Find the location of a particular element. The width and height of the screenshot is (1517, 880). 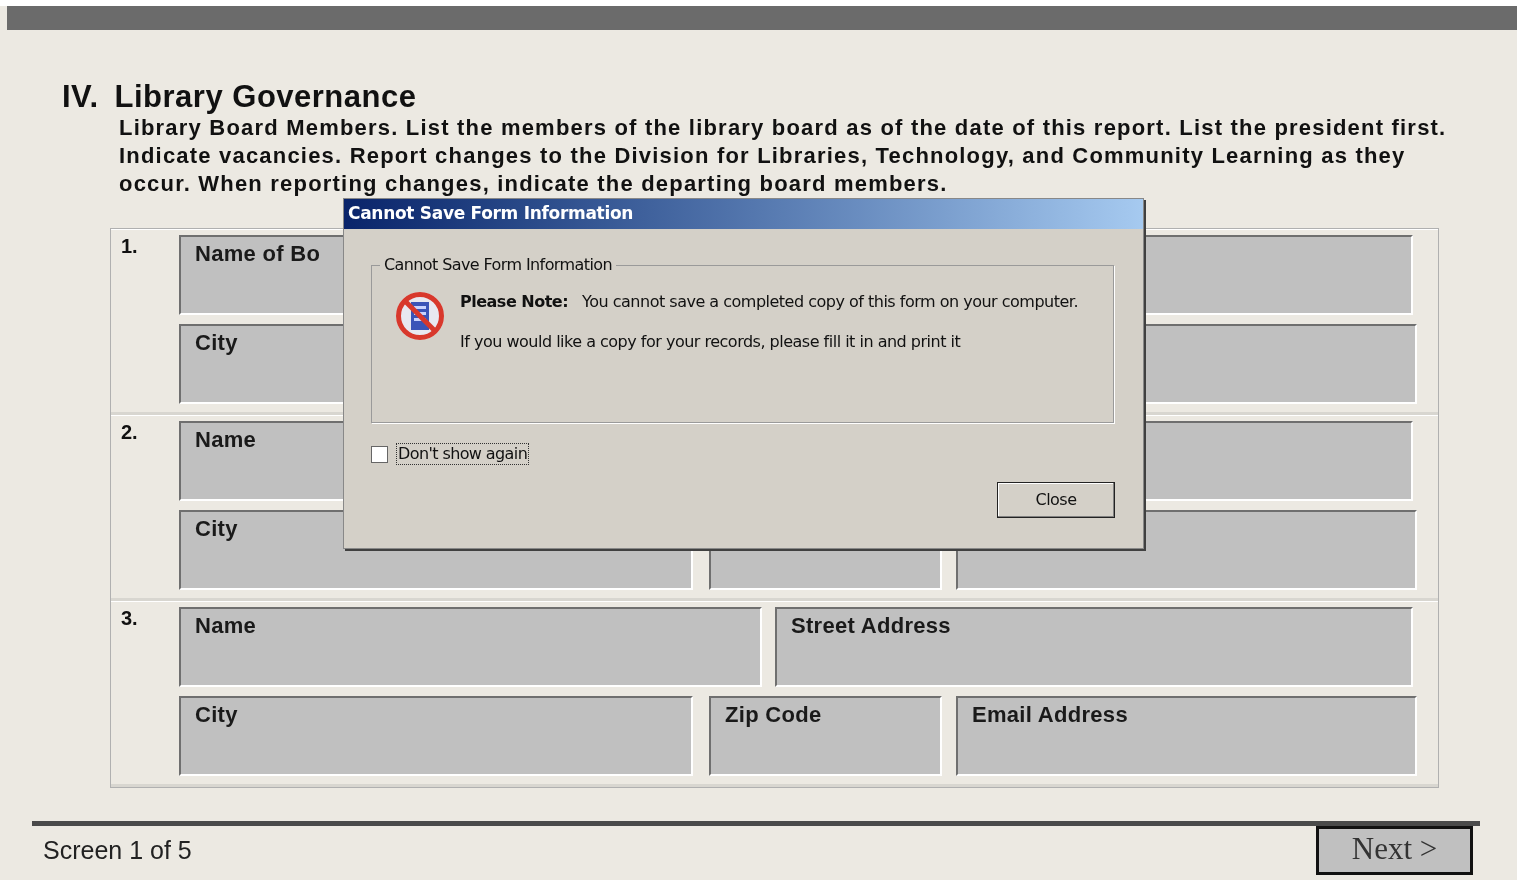

instructions-text: Library Board Members. List the members of the library board as of the date of this report. List the president first. Indicate vacancies. Report changes to the Division for Libraries, Technology, and Community Learning as they occur. When reporting changes, indicate the departing board members. is located at coordinates (783, 156).